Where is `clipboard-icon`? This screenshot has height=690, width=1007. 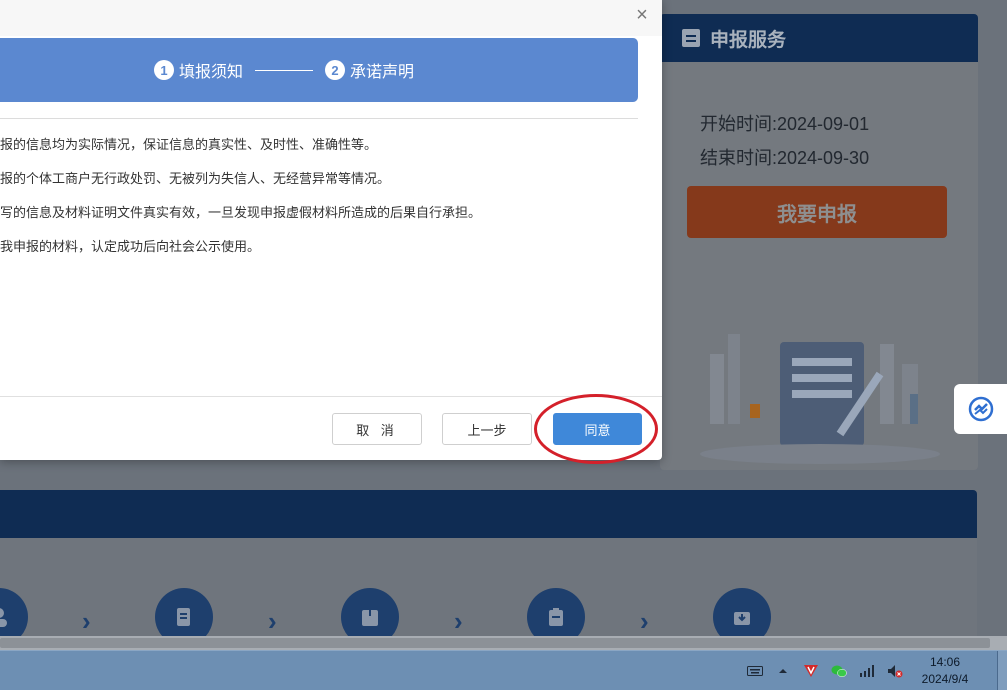
clipboard-icon is located at coordinates (556, 617).